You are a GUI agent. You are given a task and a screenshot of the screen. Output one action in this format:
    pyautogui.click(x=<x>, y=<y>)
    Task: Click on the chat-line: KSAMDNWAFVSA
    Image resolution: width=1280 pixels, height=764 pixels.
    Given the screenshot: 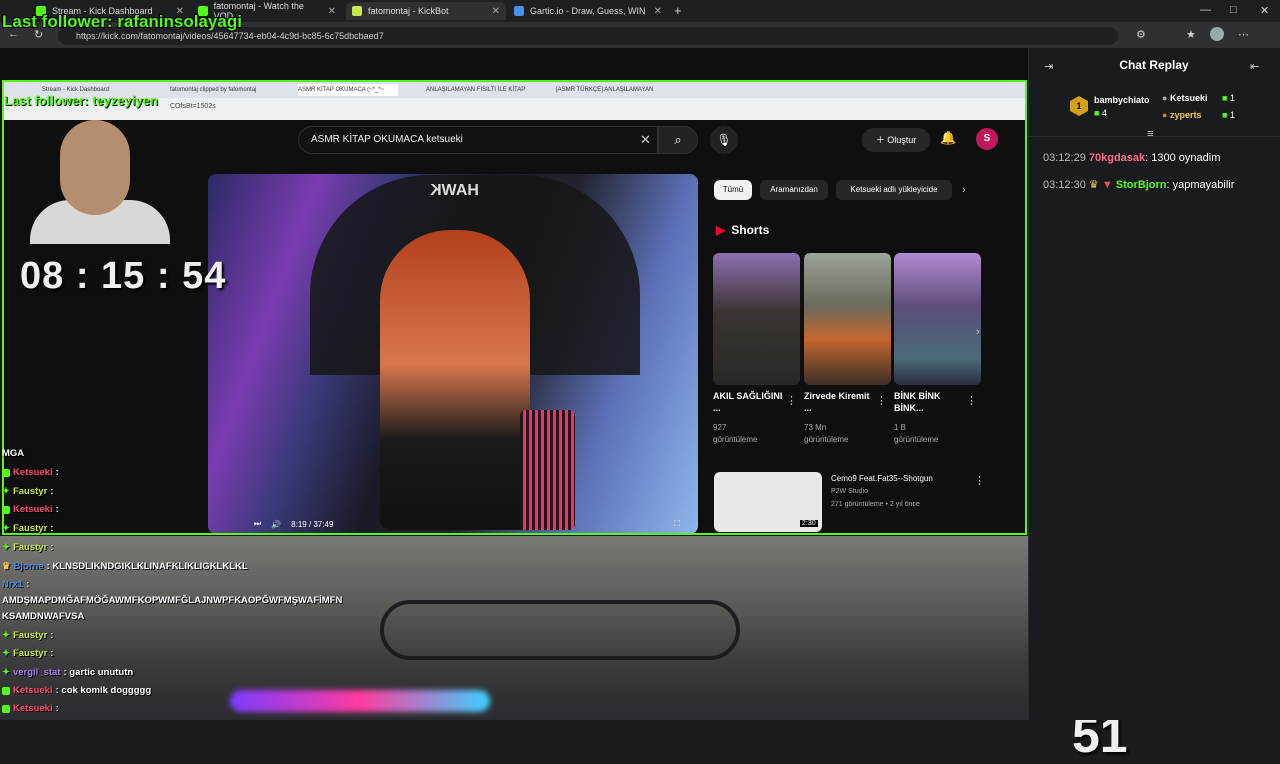 What is the action you would take?
    pyautogui.click(x=43, y=616)
    